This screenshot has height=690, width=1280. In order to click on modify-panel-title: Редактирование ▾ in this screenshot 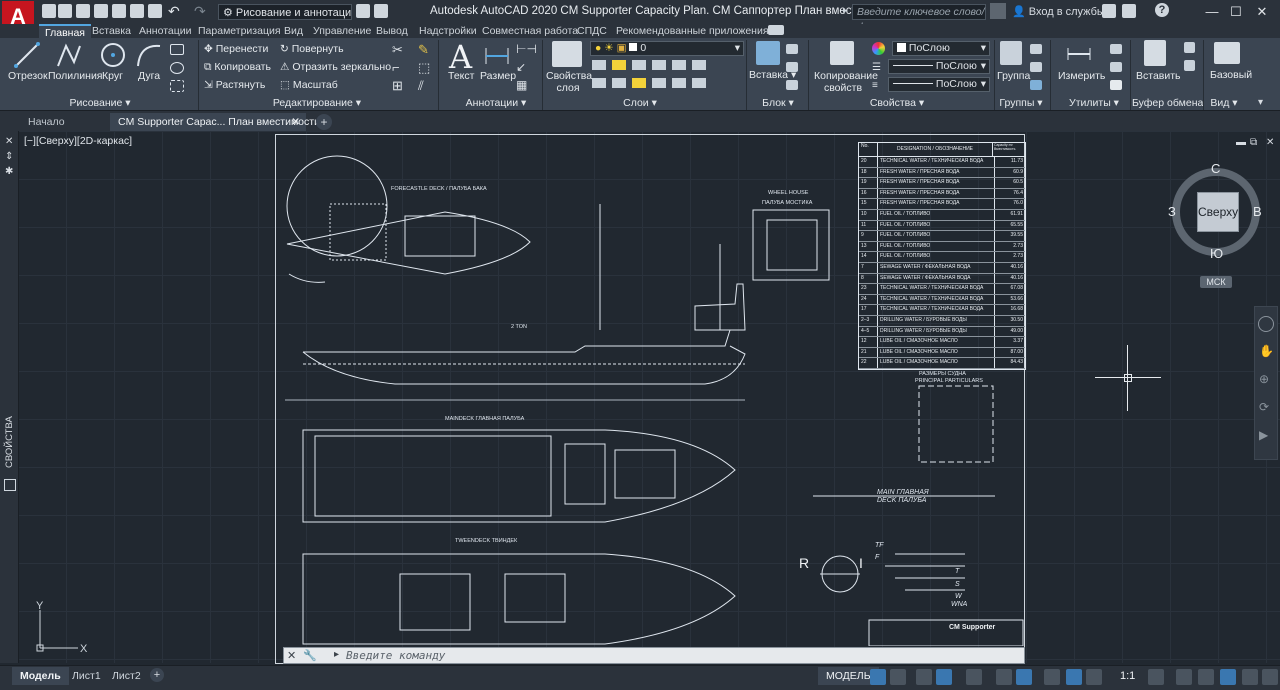, I will do `click(317, 103)`.